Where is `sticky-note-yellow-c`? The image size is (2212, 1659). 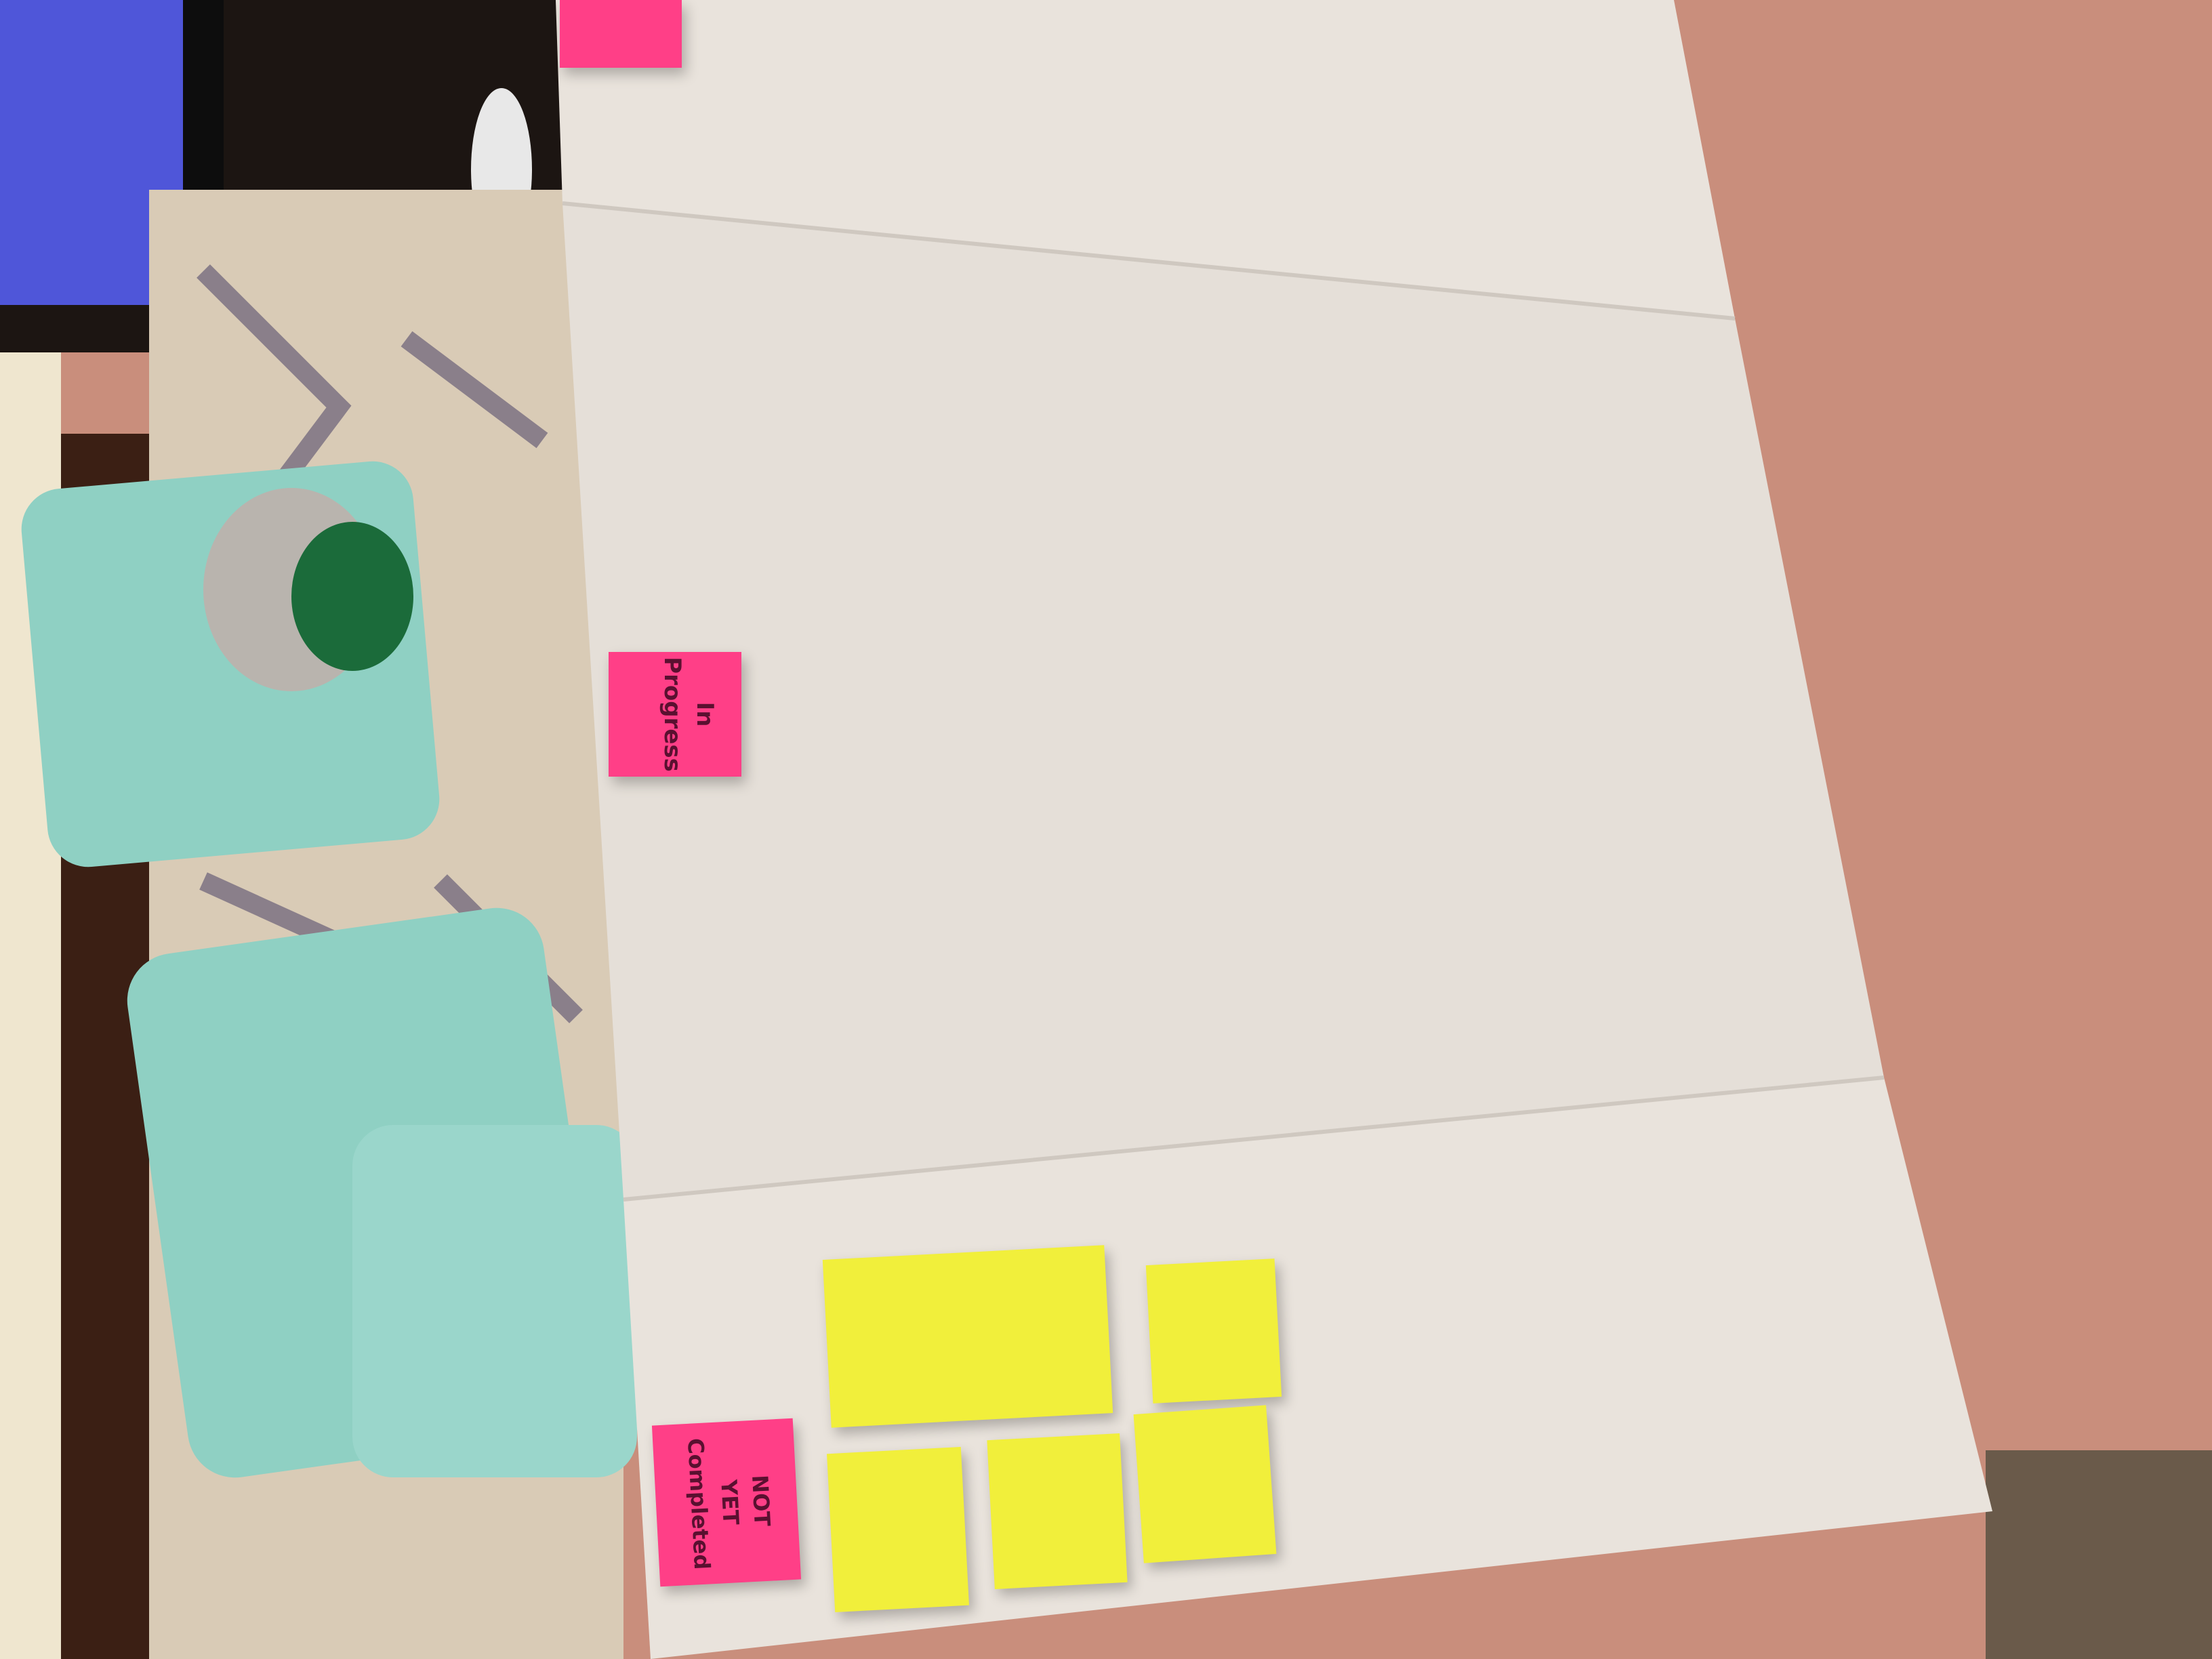 sticky-note-yellow-c is located at coordinates (898, 1530).